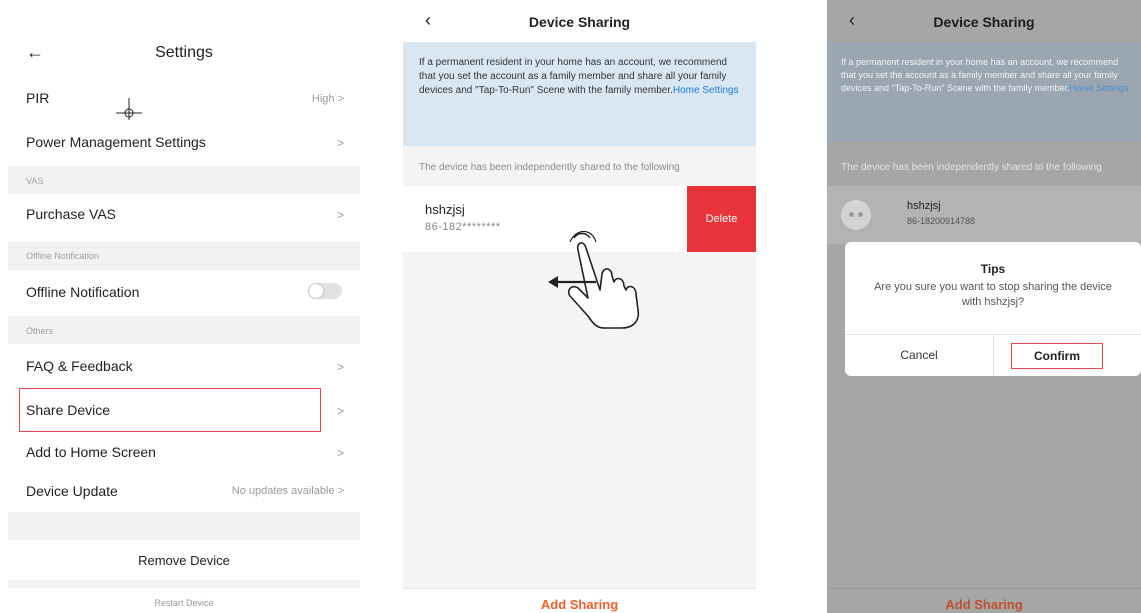  I want to click on device-update-label: Device Update, so click(72, 491).